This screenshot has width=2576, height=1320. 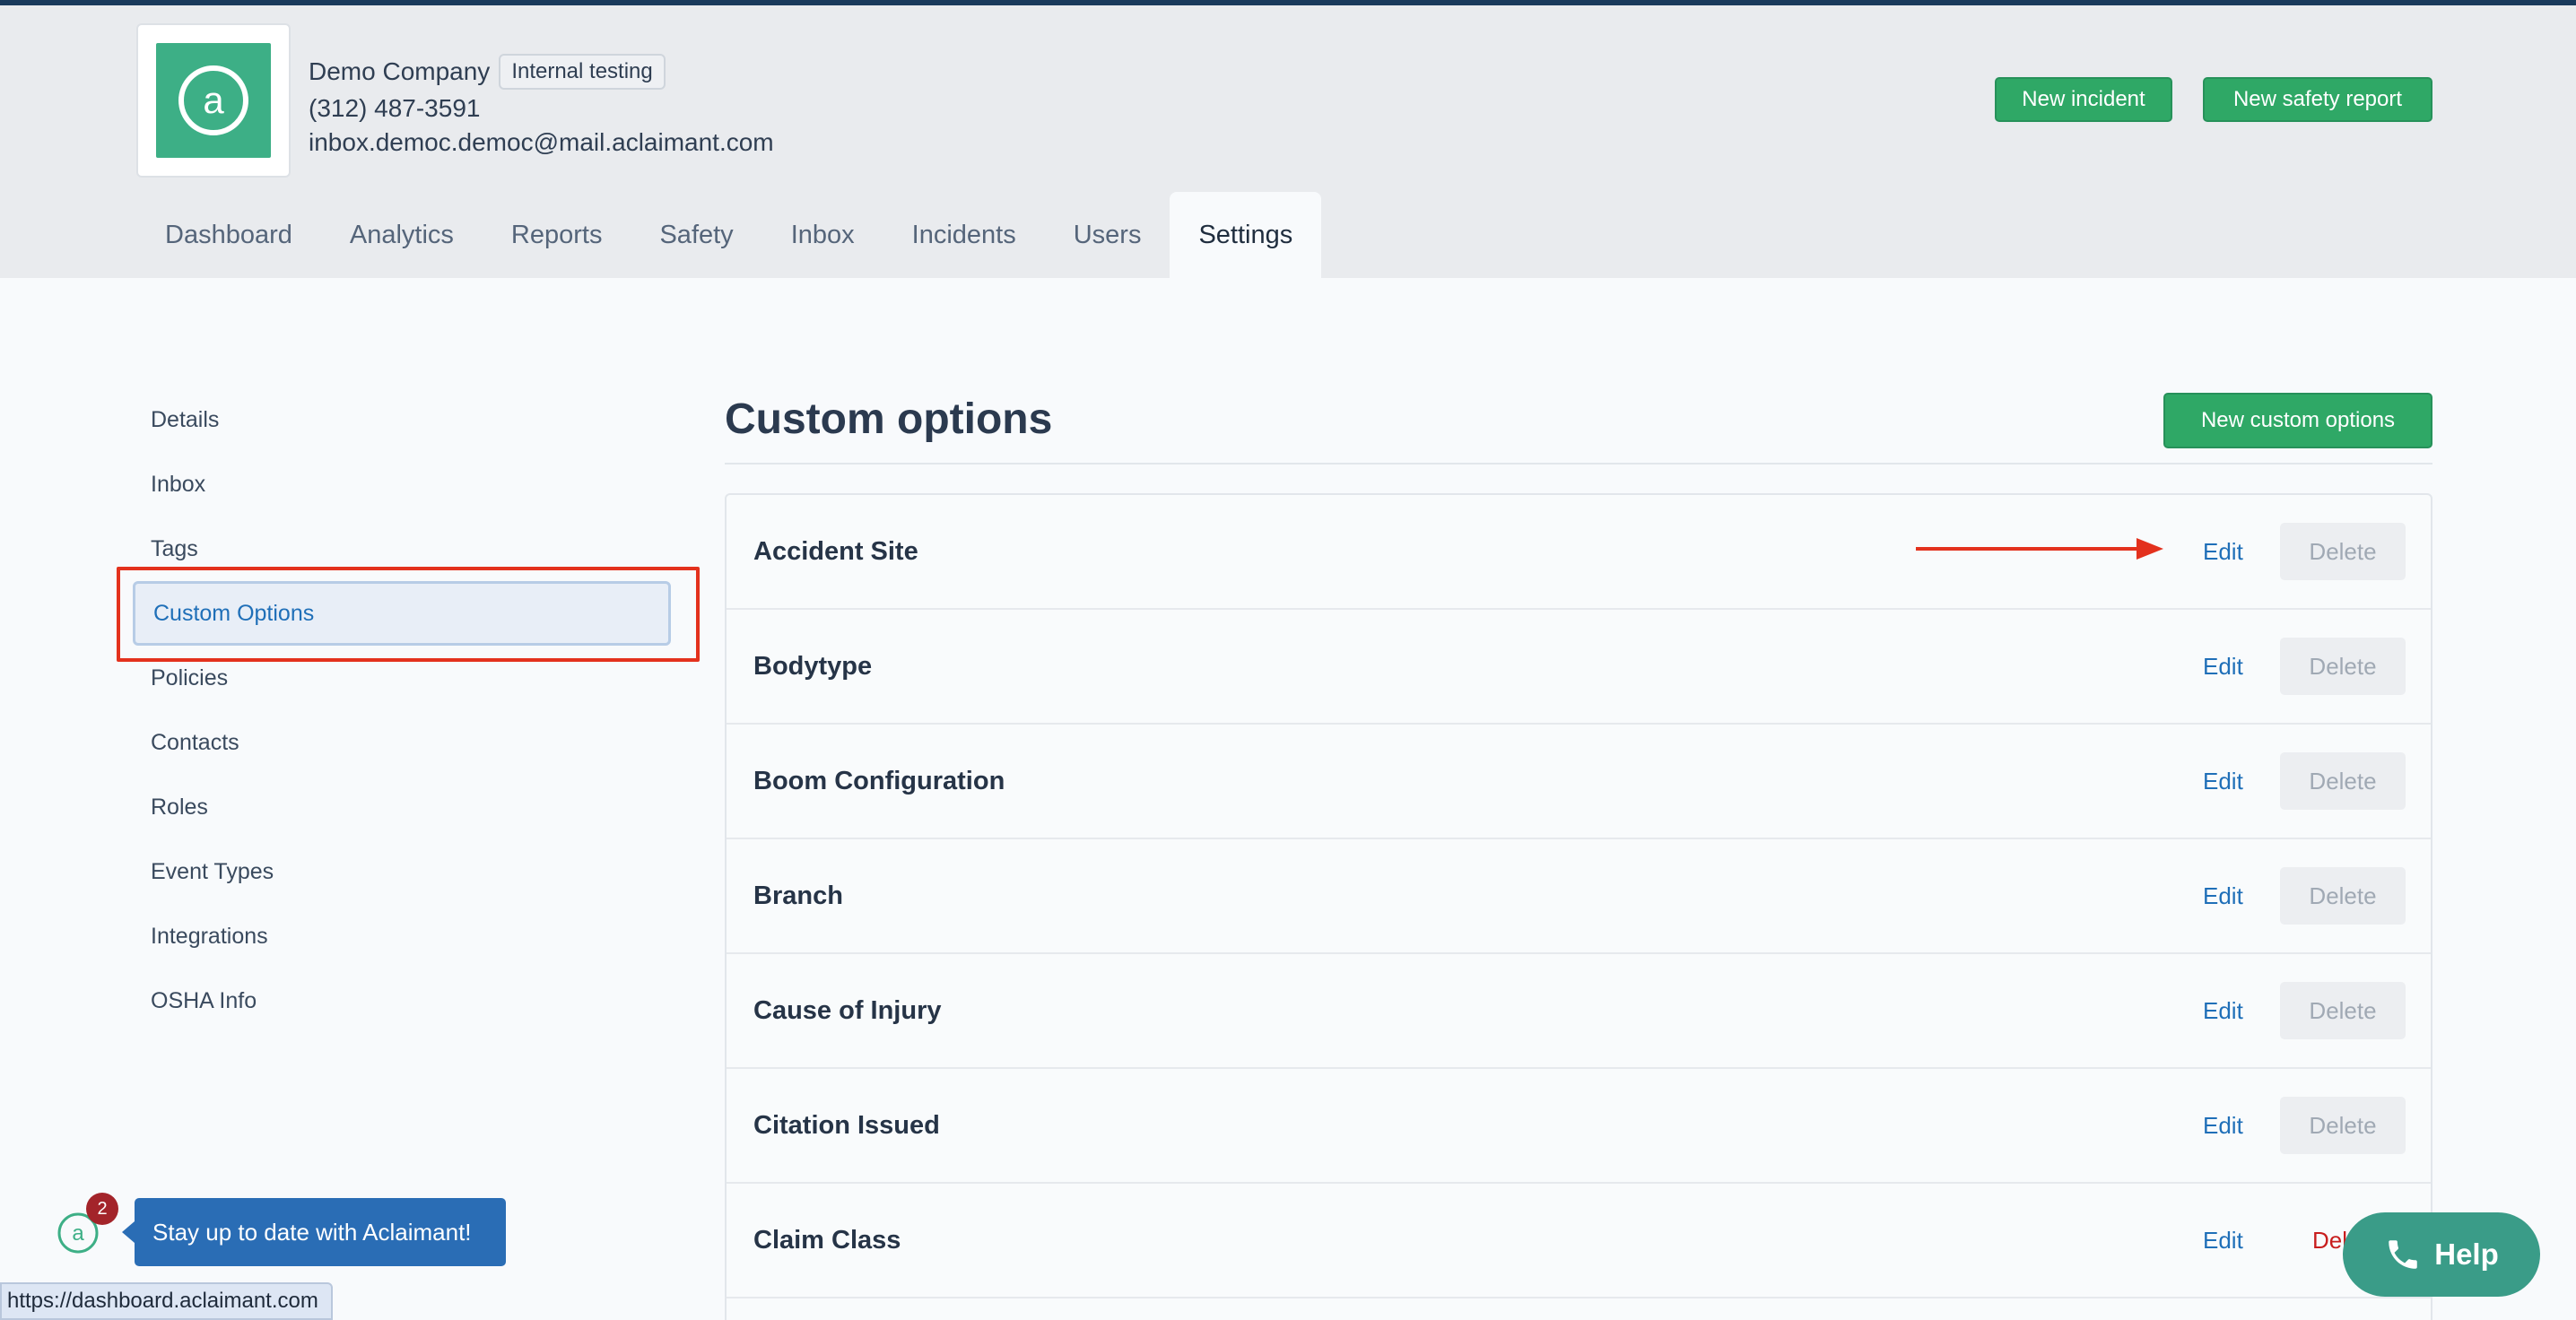 I want to click on help-label: Help, so click(x=2466, y=1254).